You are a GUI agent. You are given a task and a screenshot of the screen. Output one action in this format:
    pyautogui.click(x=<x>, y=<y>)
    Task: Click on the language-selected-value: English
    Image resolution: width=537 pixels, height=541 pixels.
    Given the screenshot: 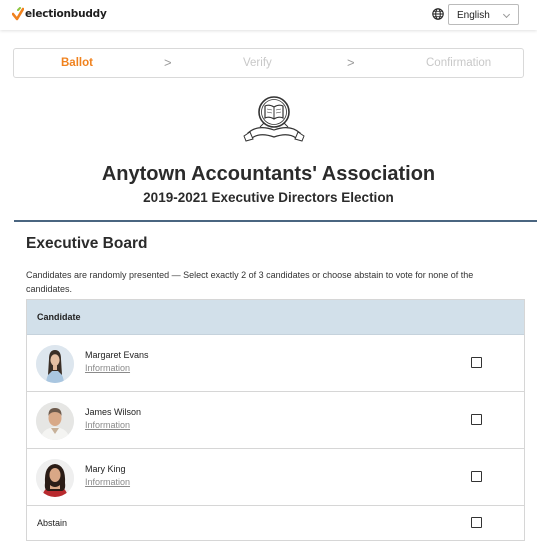 What is the action you would take?
    pyautogui.click(x=473, y=15)
    